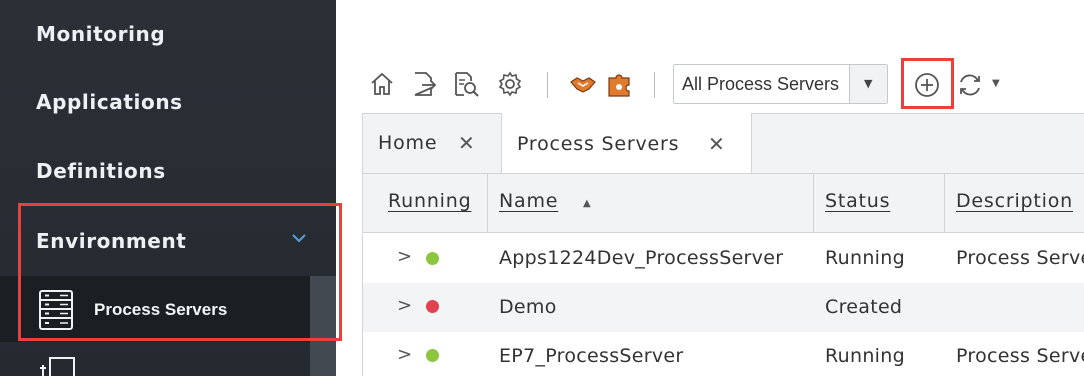  Describe the element at coordinates (996, 83) in the screenshot. I see `refresh-options-caret-icon: ▼` at that location.